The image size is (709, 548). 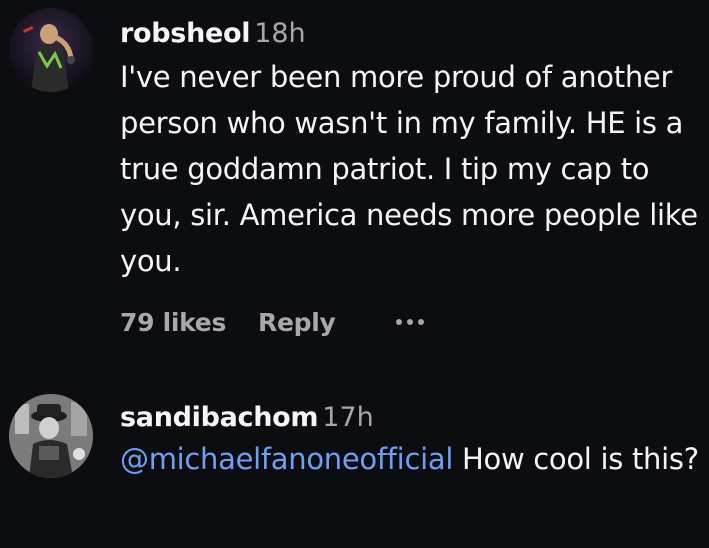 I want to click on ellipsis-icon, so click(x=410, y=322).